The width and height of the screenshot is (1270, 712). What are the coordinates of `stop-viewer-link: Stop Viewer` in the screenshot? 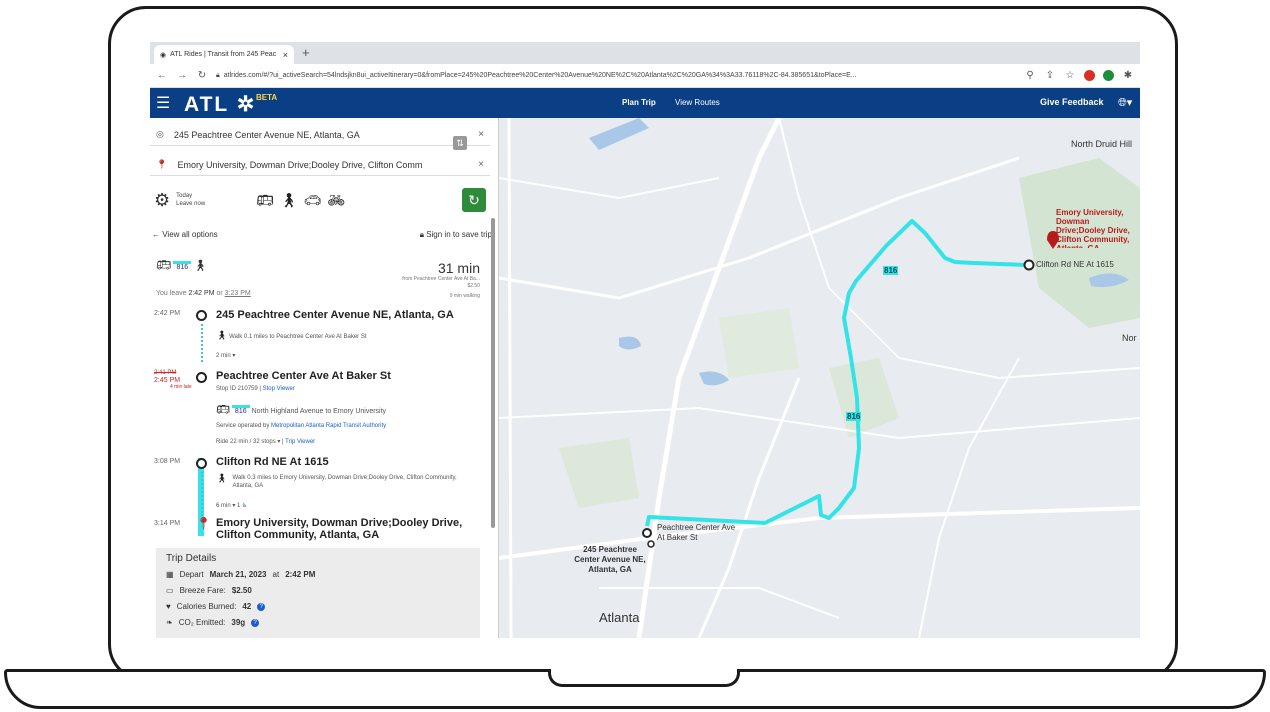 It's located at (279, 389).